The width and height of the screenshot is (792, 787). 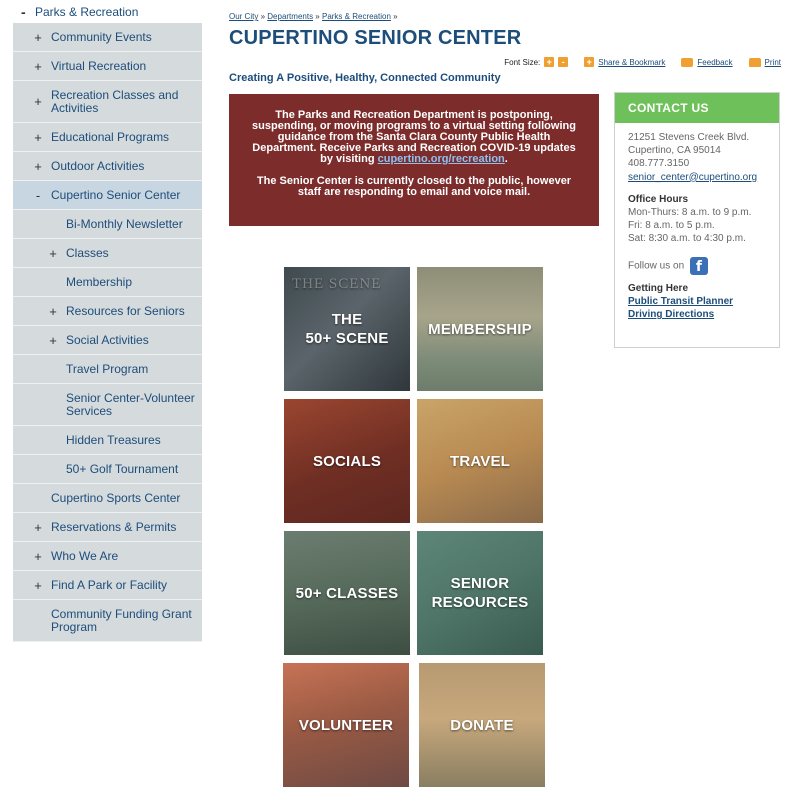 I want to click on address-line-2: Cupertino, CA 95014, so click(x=674, y=151).